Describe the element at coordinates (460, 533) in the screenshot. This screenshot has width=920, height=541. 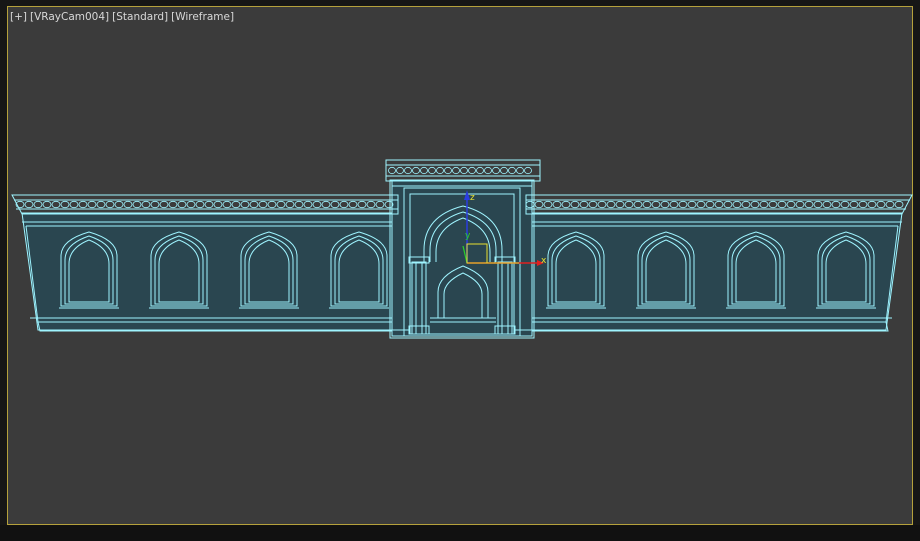
I see `viewport-bottom-edge` at that location.